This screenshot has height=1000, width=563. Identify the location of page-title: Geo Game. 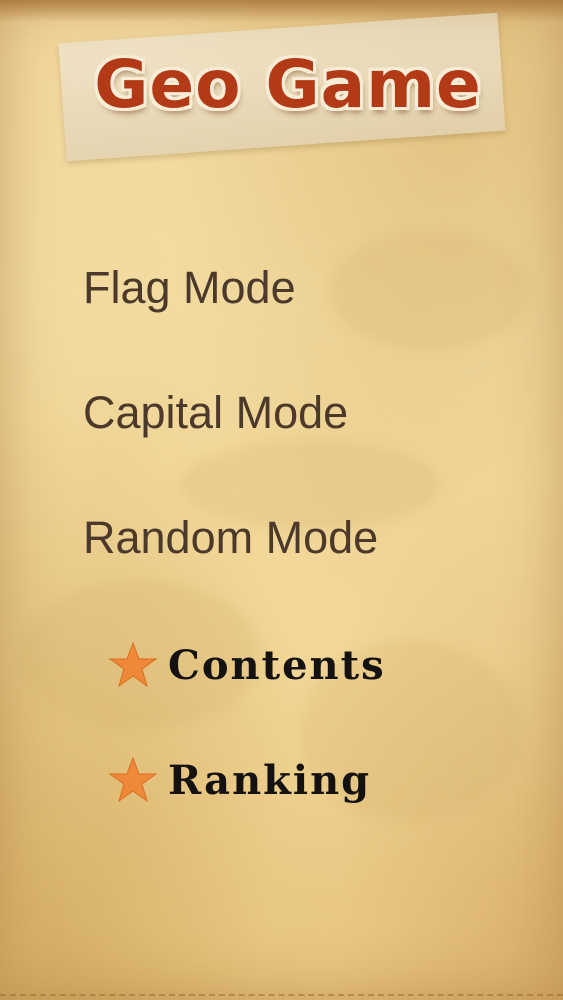
(288, 84).